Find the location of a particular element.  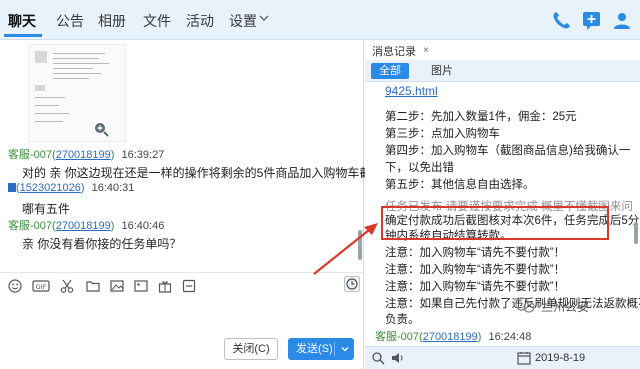

history-line: 下，以免出错 is located at coordinates (419, 168).